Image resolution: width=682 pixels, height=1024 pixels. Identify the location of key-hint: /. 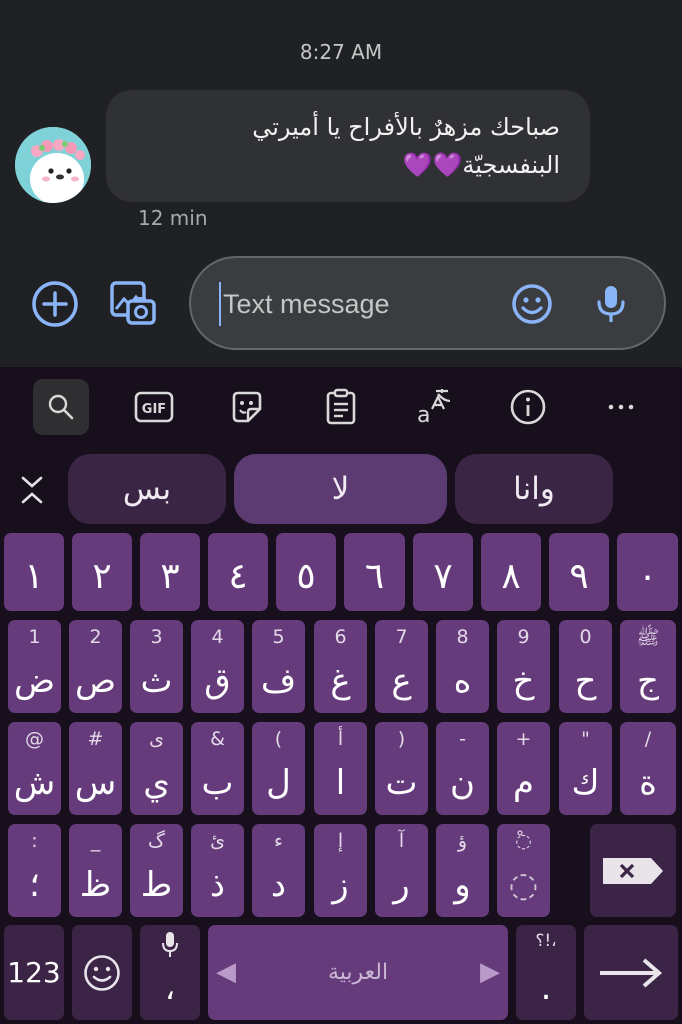
(648, 739).